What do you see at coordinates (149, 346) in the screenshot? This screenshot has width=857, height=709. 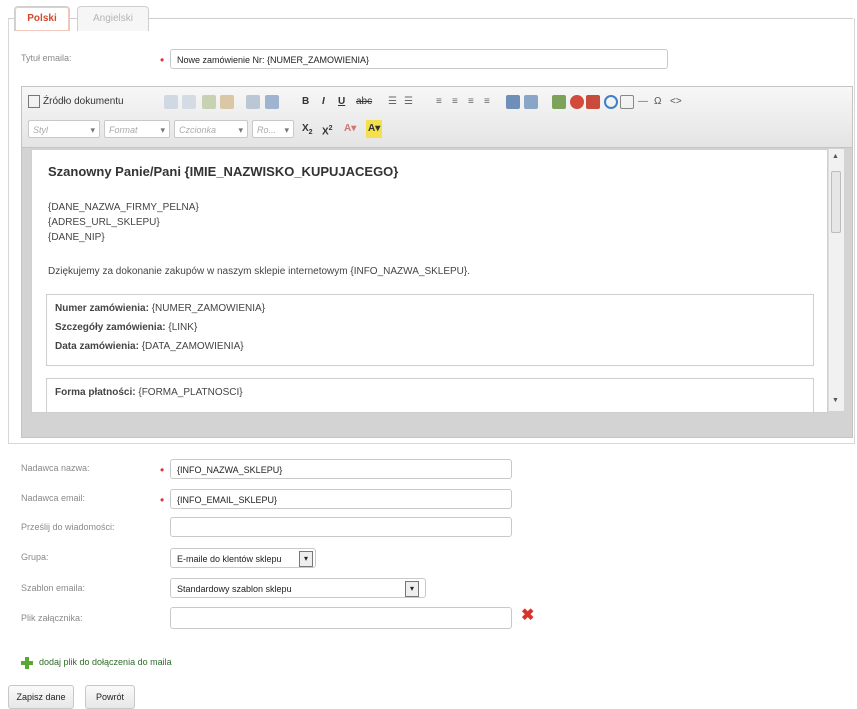 I see `order-date-row: Data zamówienia: {DATA_ZAMOWIENIA}` at bounding box center [149, 346].